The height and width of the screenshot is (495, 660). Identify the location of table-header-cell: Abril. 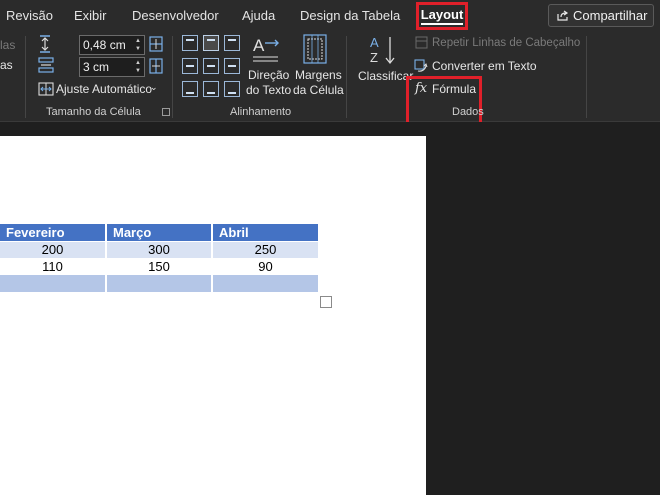
(266, 233).